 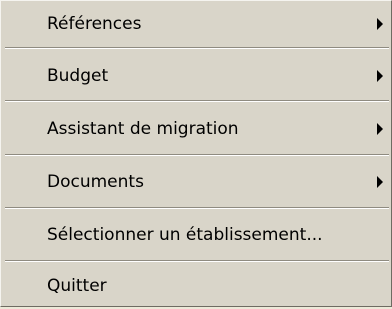 I want to click on menu-item-quitter: Quitter, so click(x=196, y=286).